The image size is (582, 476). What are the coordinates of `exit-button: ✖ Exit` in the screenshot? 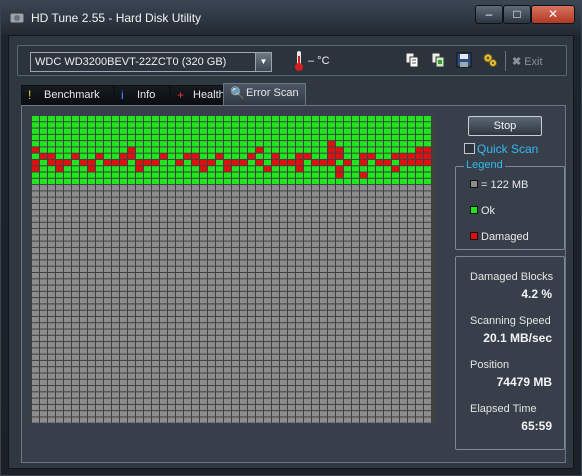 It's located at (527, 62).